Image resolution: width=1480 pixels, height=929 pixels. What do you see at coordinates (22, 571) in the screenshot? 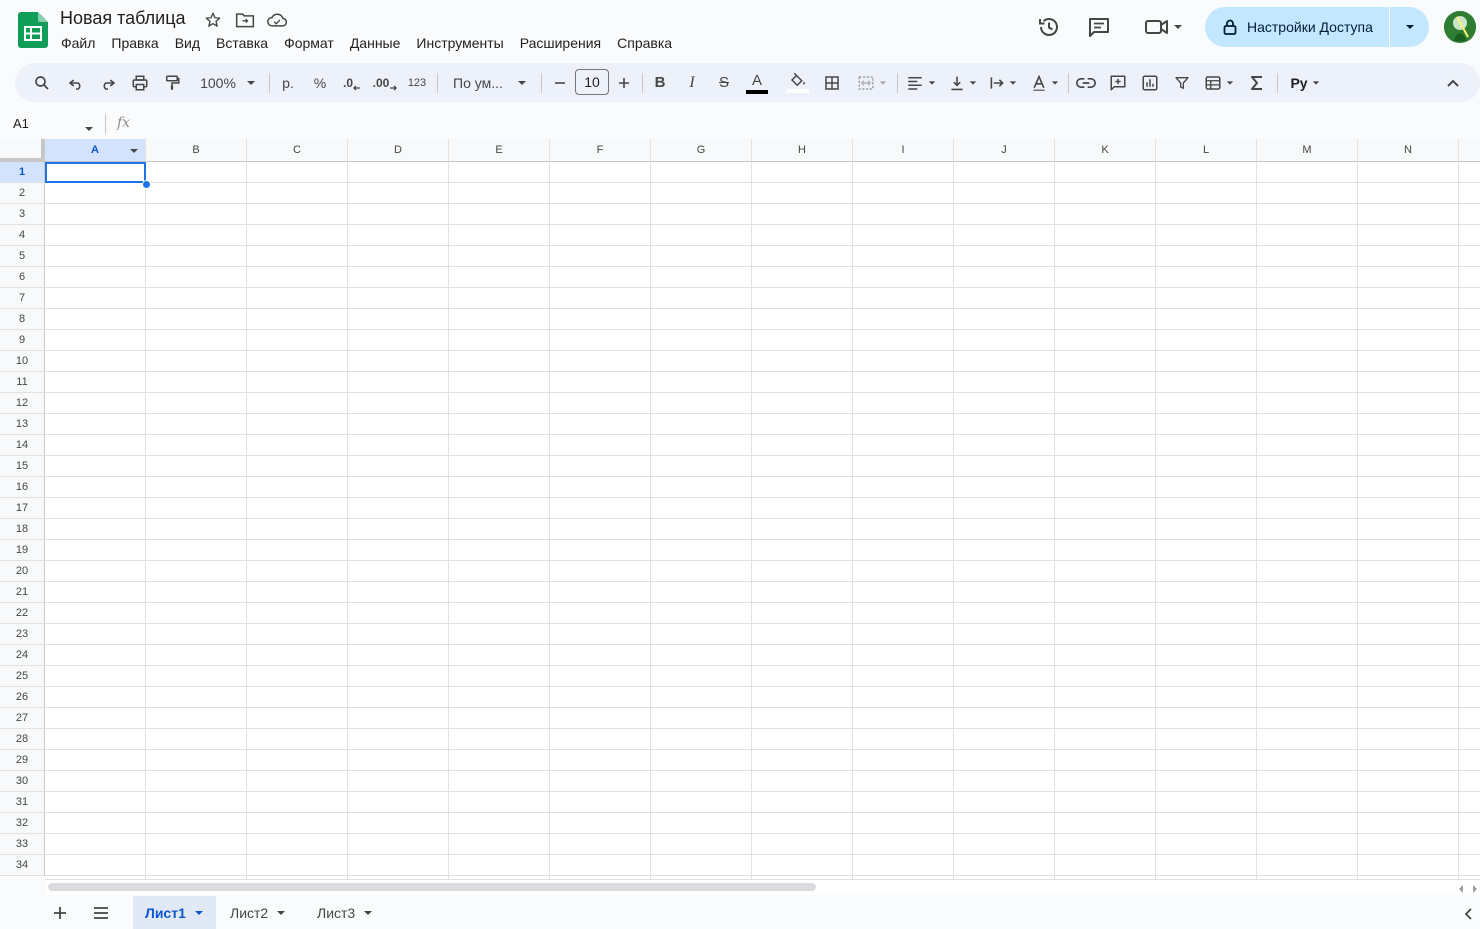
I see `row-header-20: 20` at bounding box center [22, 571].